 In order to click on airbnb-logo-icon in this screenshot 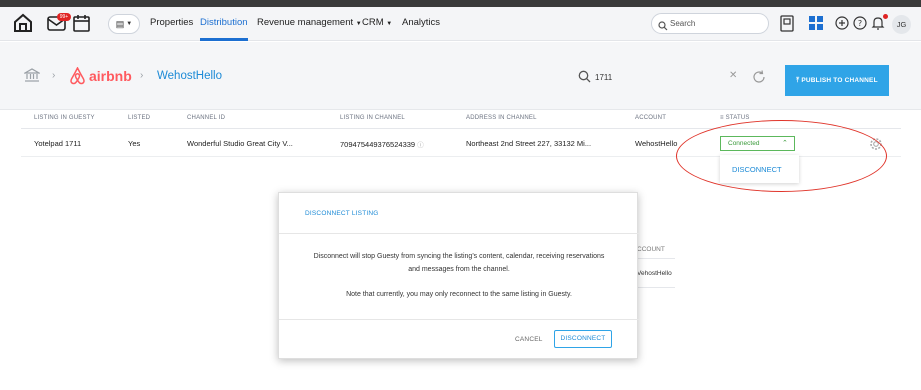, I will do `click(77, 78)`.